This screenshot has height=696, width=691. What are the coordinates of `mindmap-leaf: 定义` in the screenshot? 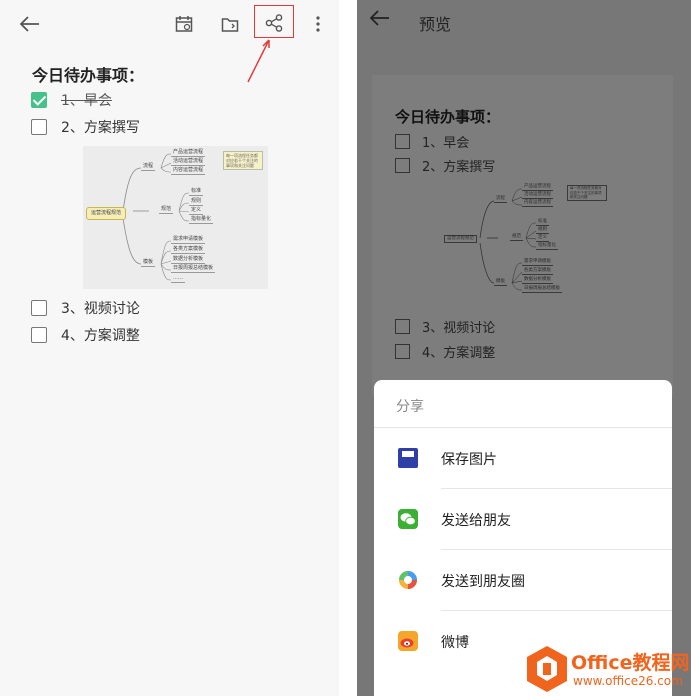 It's located at (196, 211).